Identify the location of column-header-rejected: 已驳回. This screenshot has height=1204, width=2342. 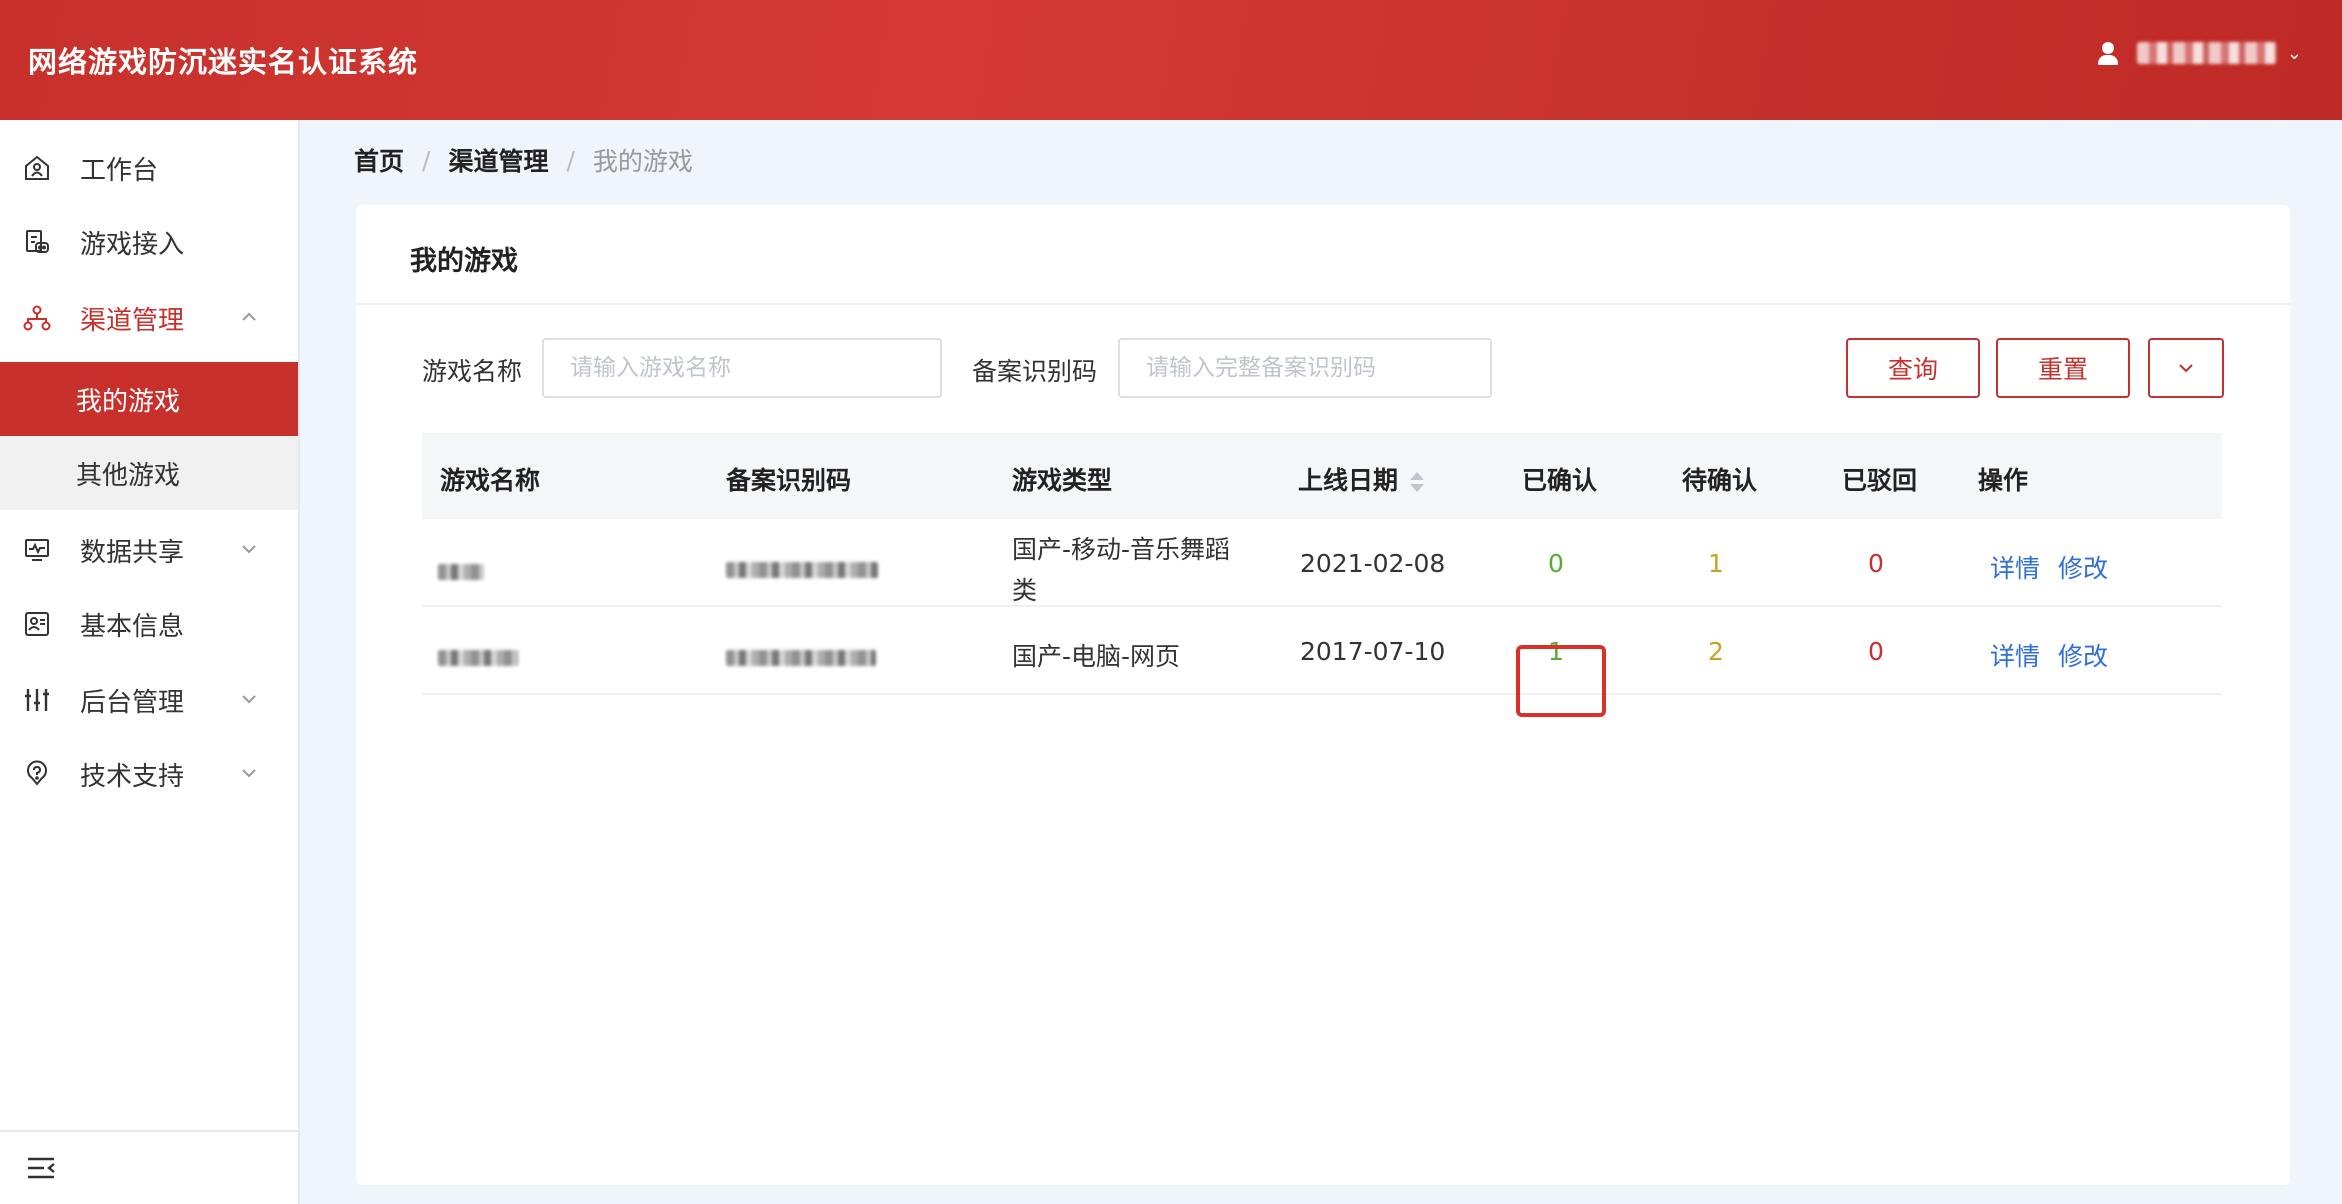
(1880, 480).